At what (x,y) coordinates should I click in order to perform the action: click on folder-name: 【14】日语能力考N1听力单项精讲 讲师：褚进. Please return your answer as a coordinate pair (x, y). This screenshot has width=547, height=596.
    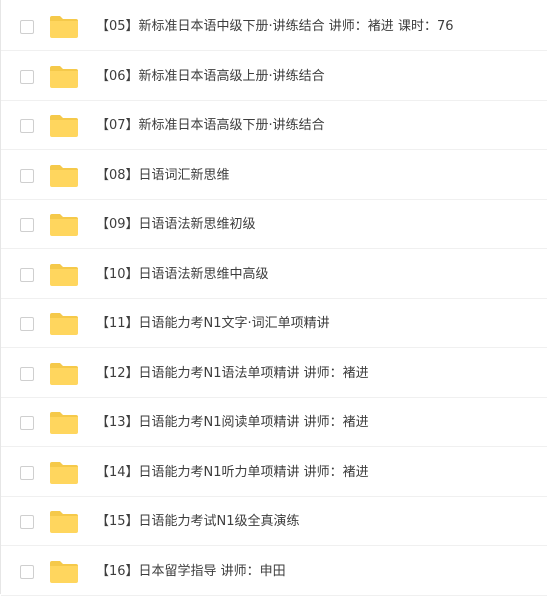
    Looking at the image, I should click on (232, 472).